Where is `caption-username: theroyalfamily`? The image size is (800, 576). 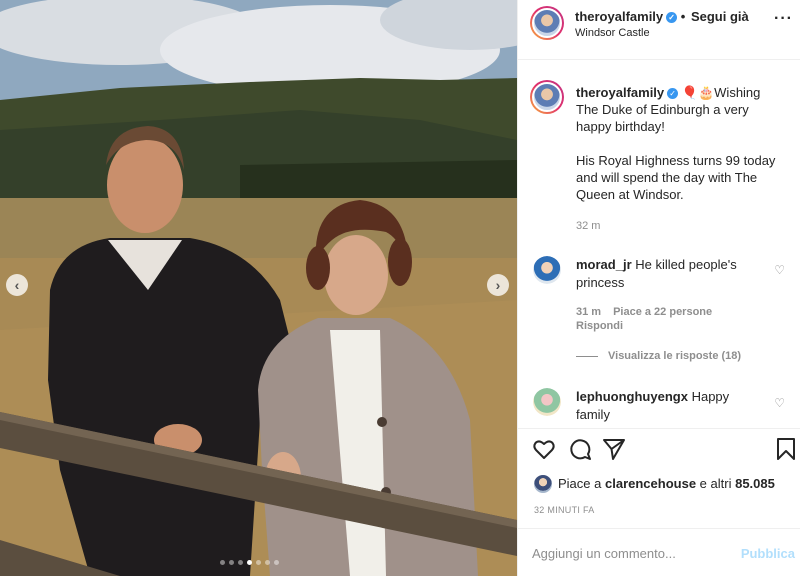 caption-username: theroyalfamily is located at coordinates (620, 92).